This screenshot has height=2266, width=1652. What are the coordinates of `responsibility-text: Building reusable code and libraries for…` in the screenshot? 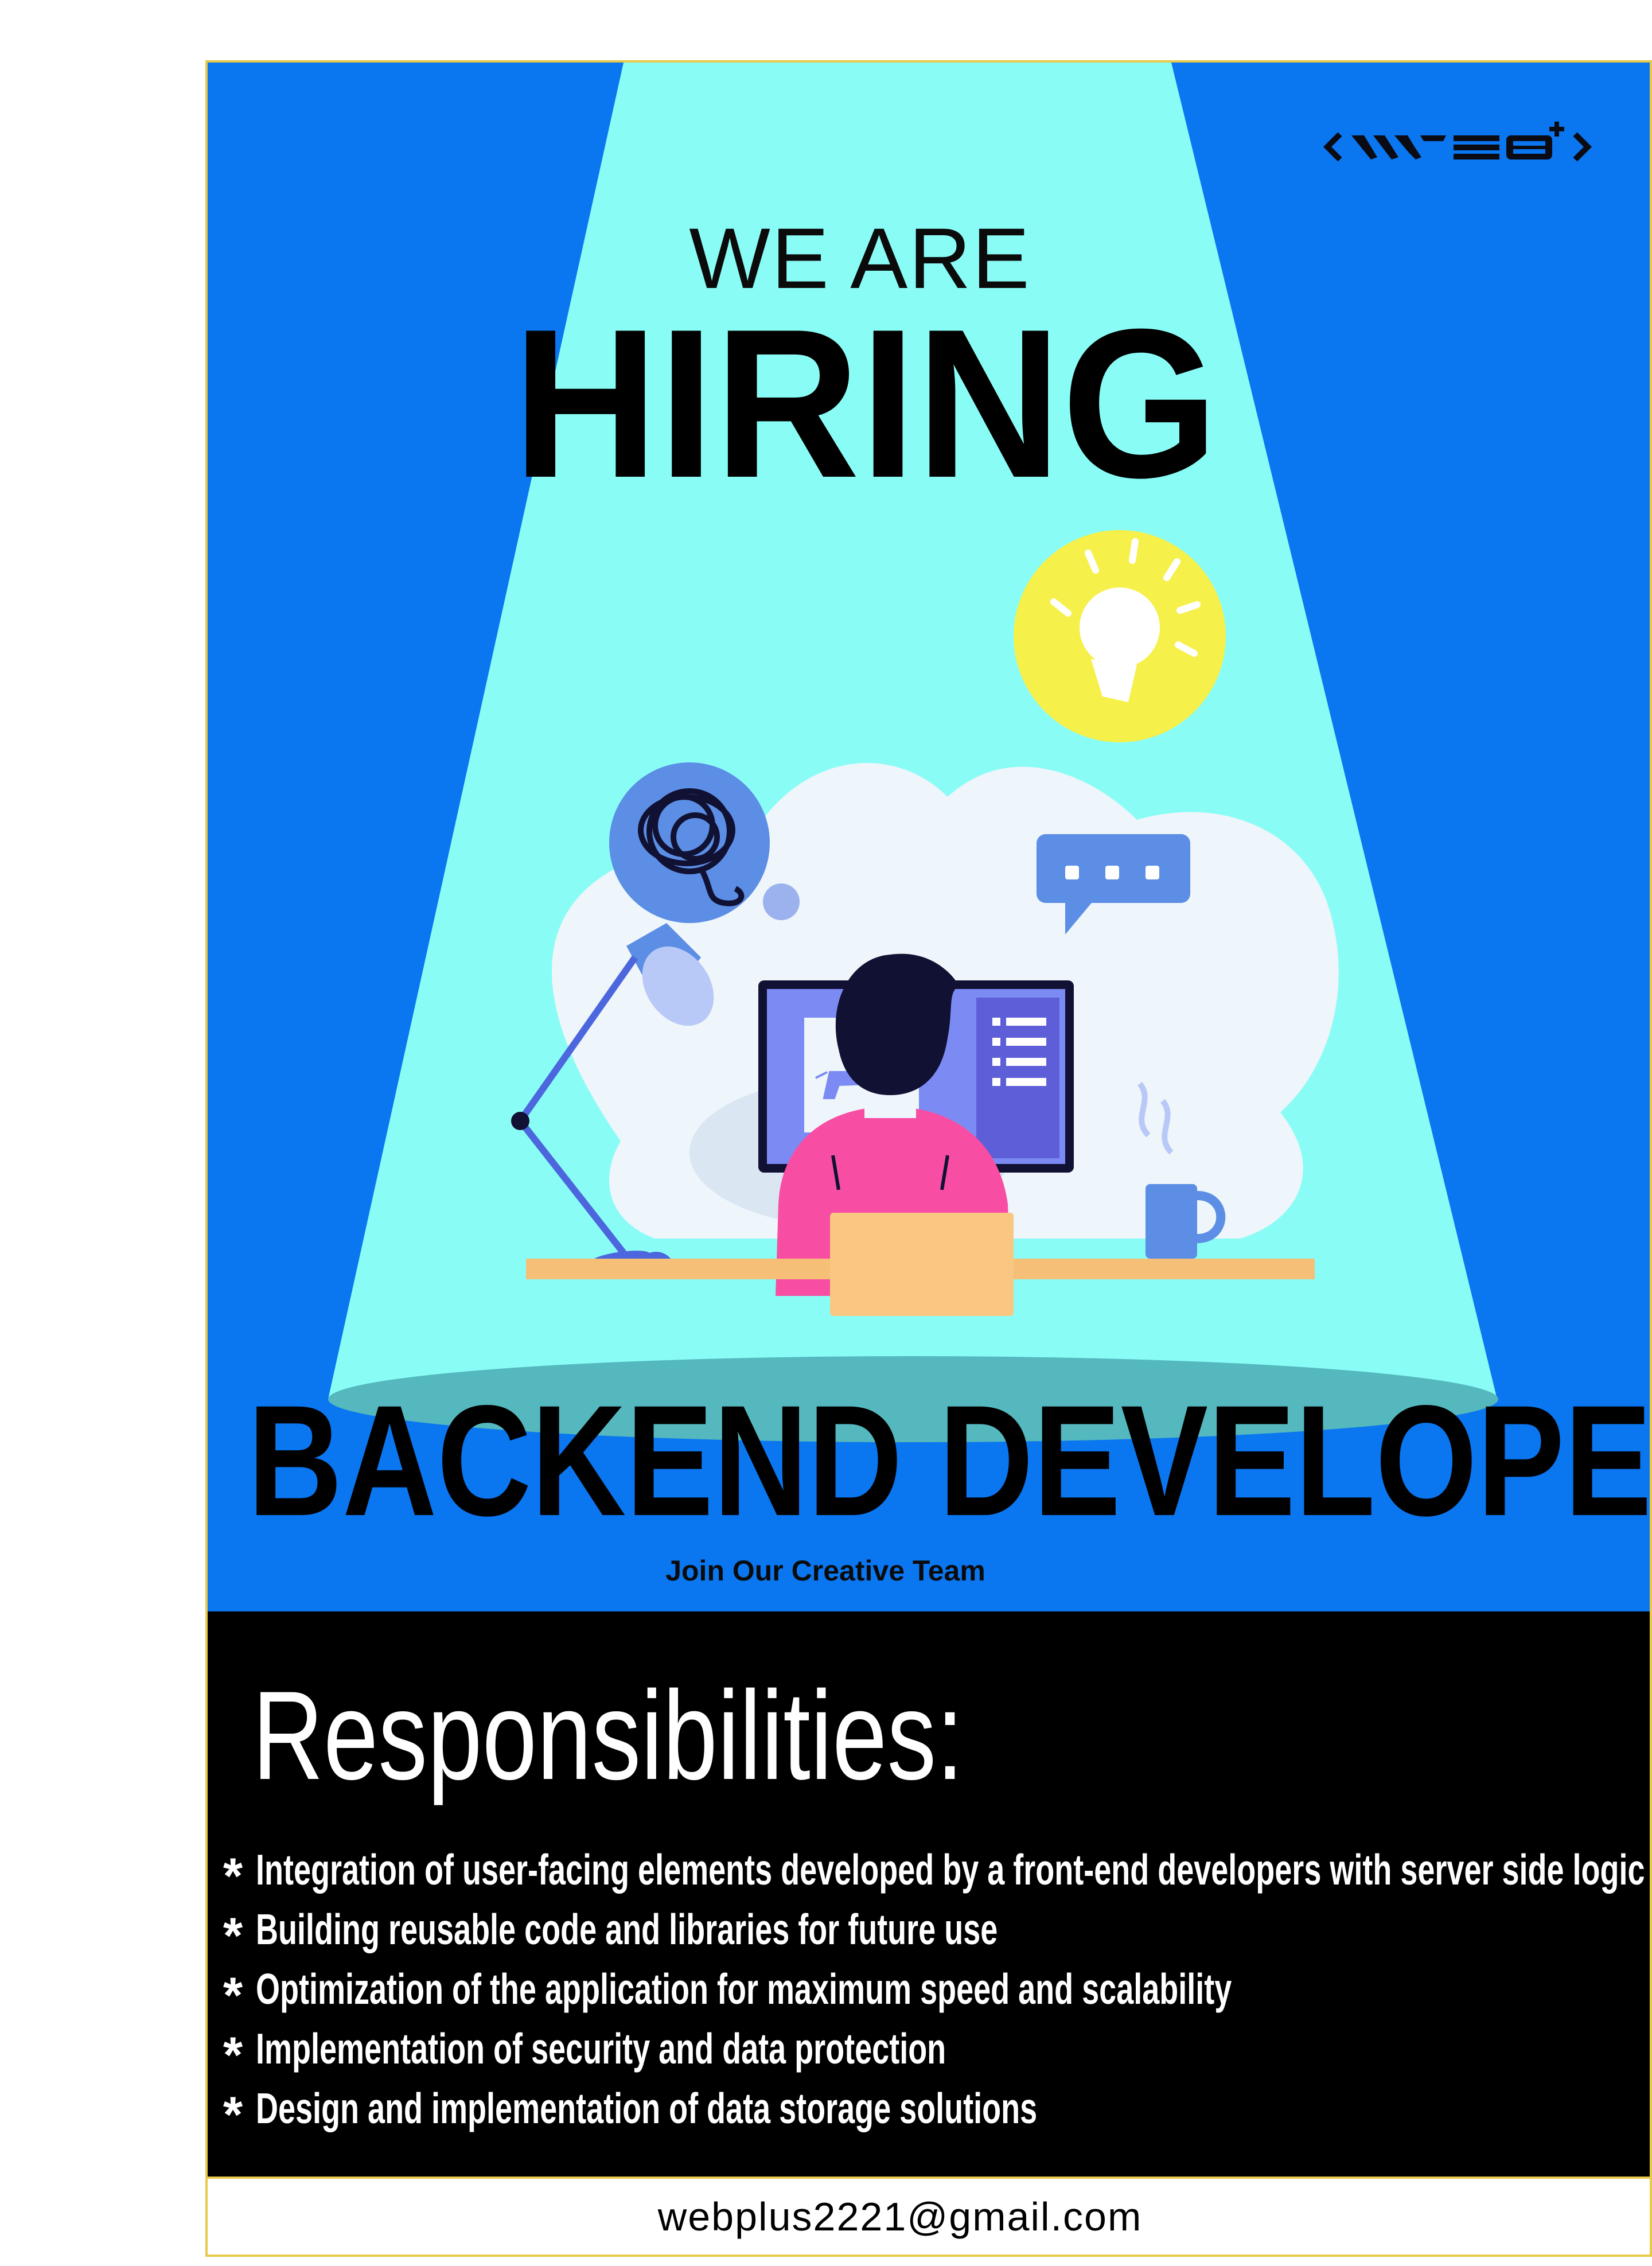 It's located at (627, 1929).